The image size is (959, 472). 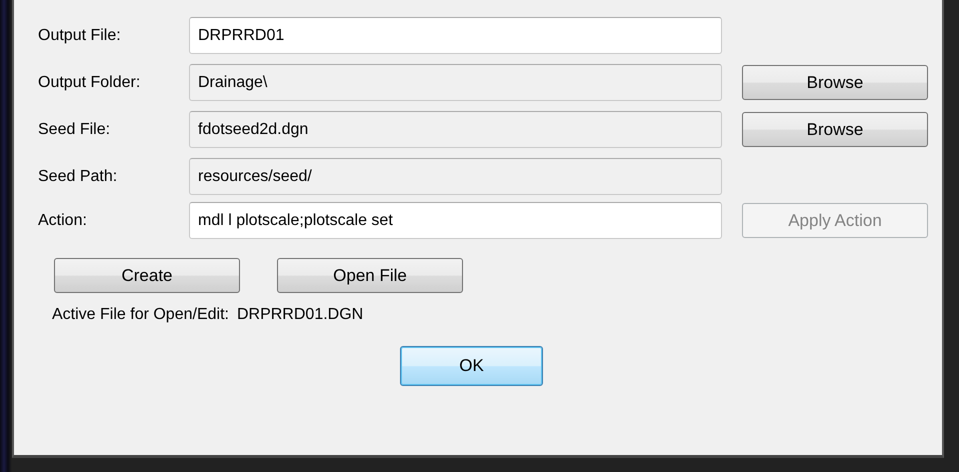 I want to click on text-field: resources/seed/, so click(x=455, y=176).